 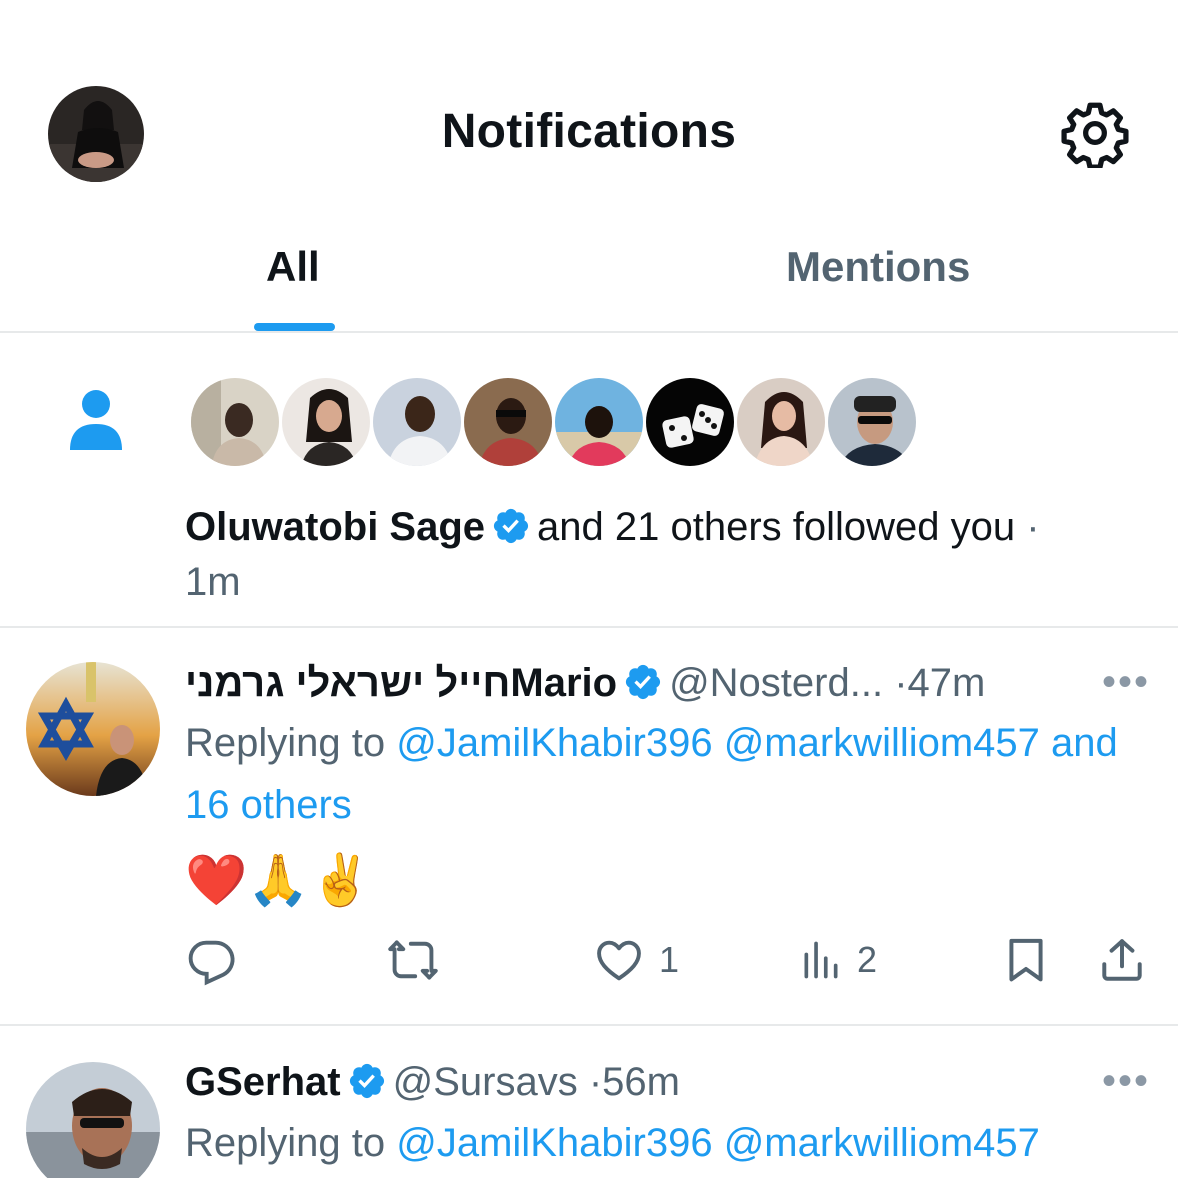 I want to click on follower-name: Oluwatobi Sage, so click(x=335, y=527).